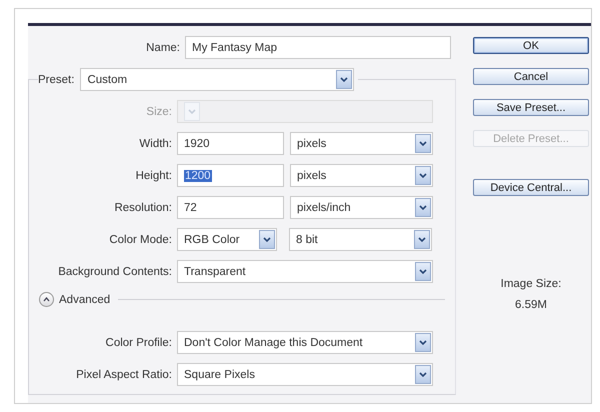 The height and width of the screenshot is (412, 600). What do you see at coordinates (230, 207) in the screenshot?
I see `input-field: 72` at bounding box center [230, 207].